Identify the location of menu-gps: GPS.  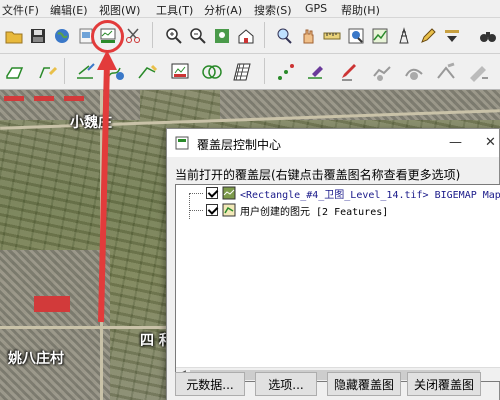
(316, 8).